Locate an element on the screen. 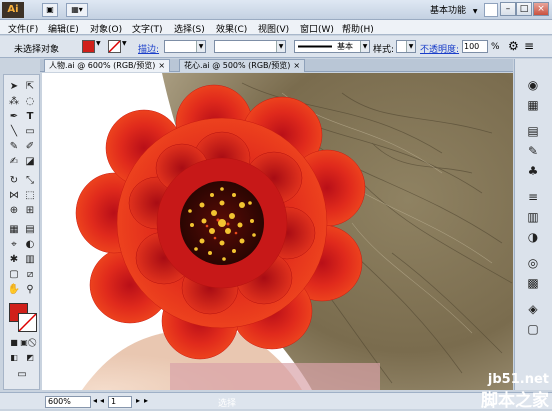 The image size is (552, 411). screen-mode-icon: ▭ is located at coordinates (22, 375).